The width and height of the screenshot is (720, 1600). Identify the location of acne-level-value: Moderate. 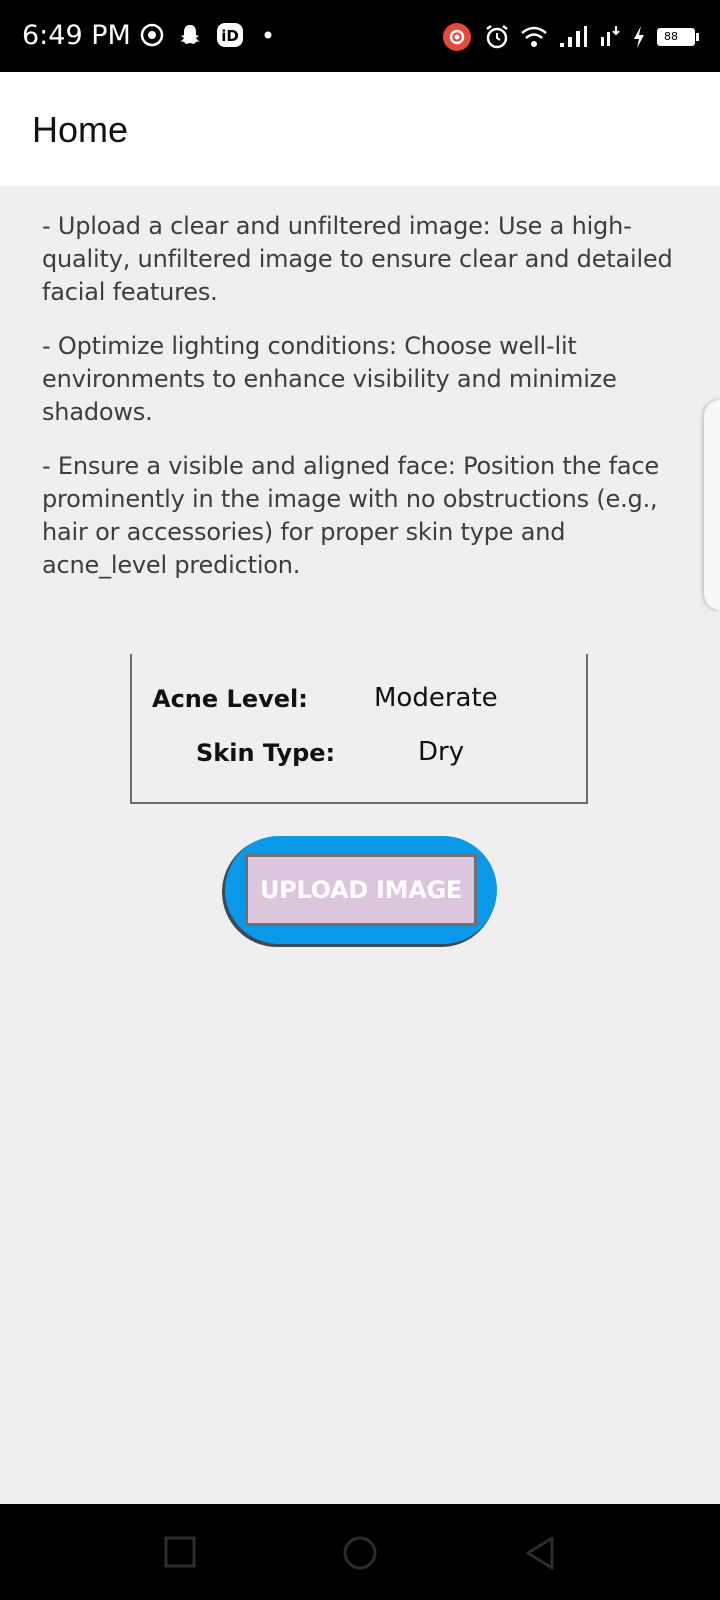
(436, 698).